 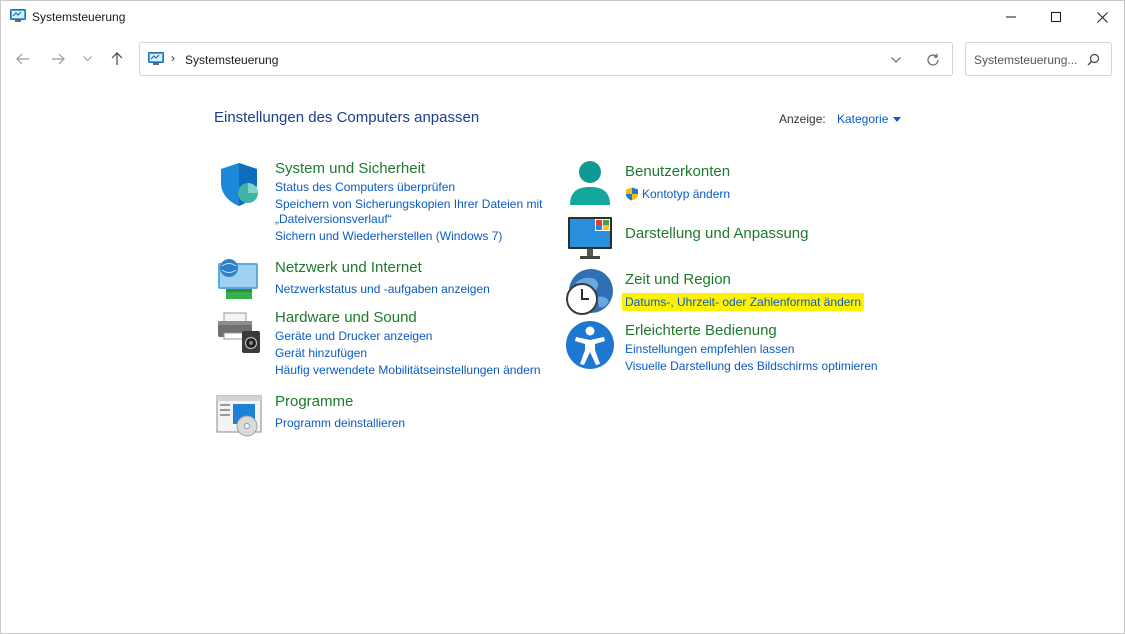 I want to click on up-button, so click(x=117, y=59).